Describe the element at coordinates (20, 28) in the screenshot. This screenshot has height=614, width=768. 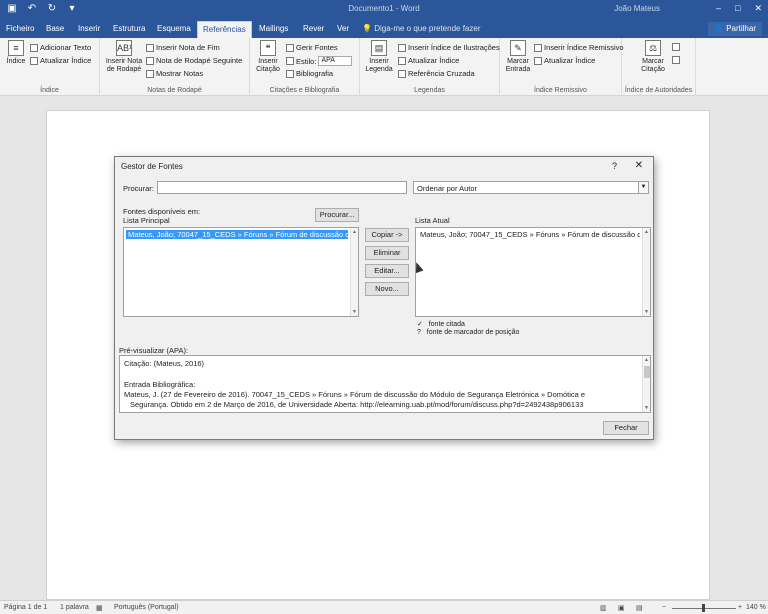
I see `tab-file: Ficheiro` at that location.